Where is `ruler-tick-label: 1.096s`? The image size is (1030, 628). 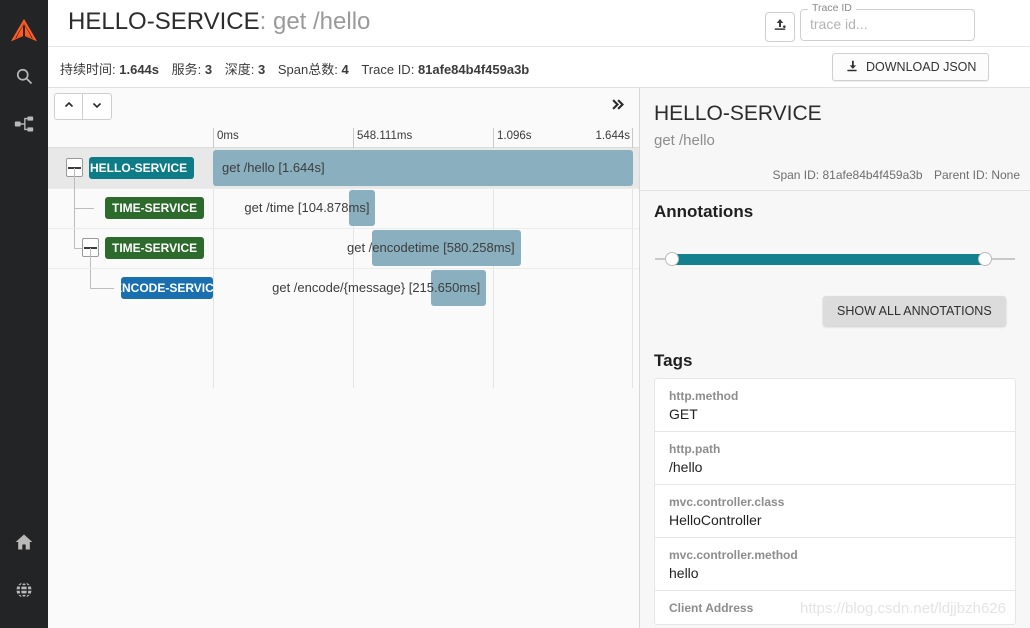 ruler-tick-label: 1.096s is located at coordinates (514, 136).